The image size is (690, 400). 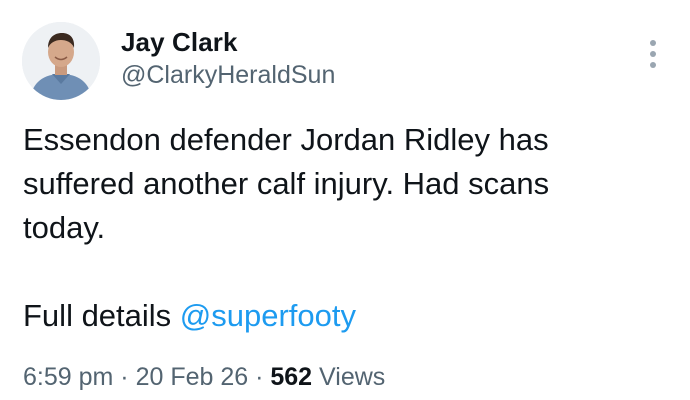 What do you see at coordinates (192, 377) in the screenshot?
I see `tweet-date: 20 Feb 26` at bounding box center [192, 377].